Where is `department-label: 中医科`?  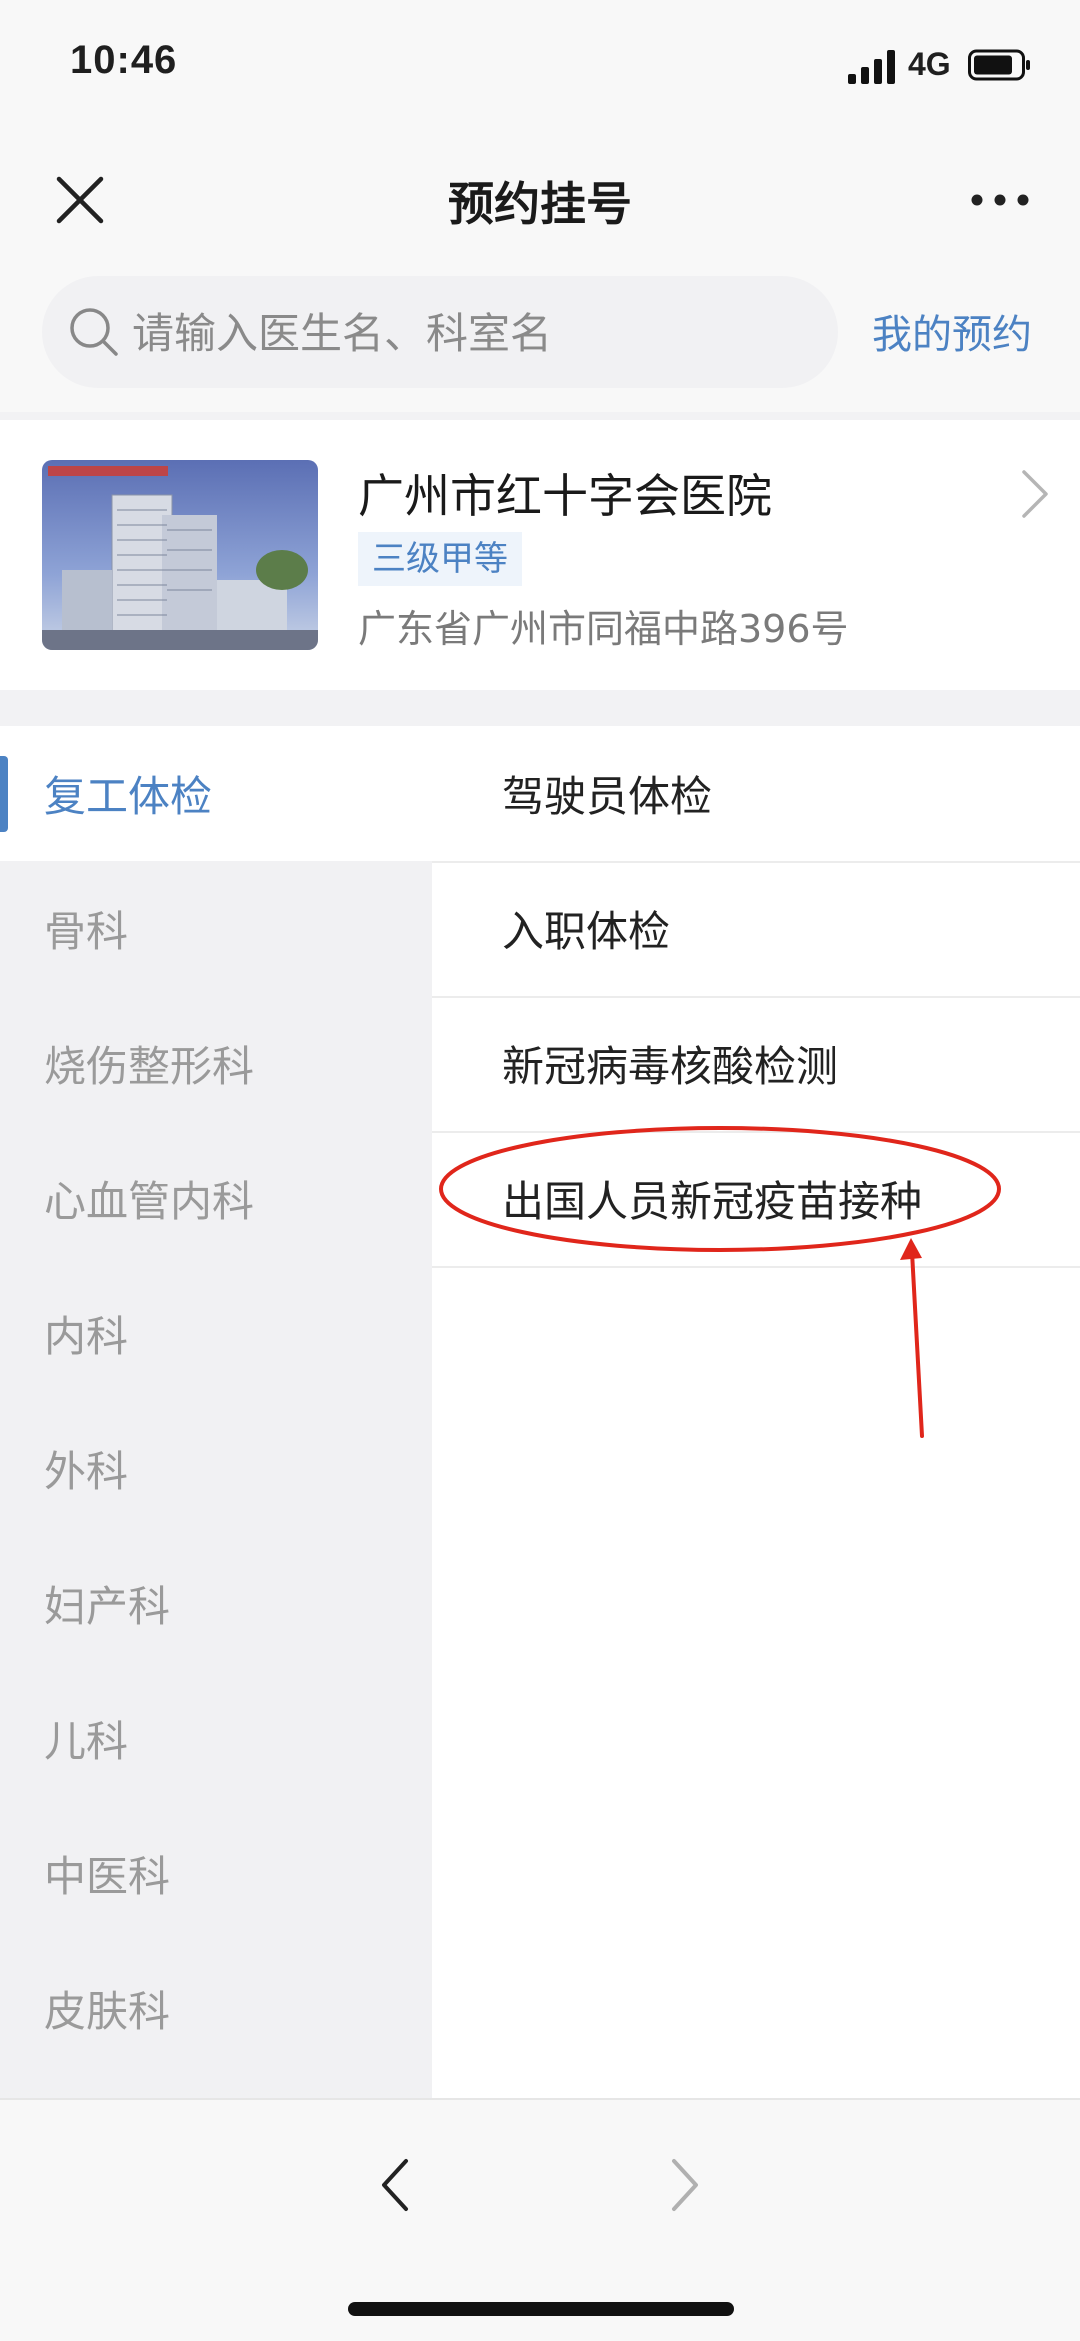
department-label: 中医科 is located at coordinates (107, 1876).